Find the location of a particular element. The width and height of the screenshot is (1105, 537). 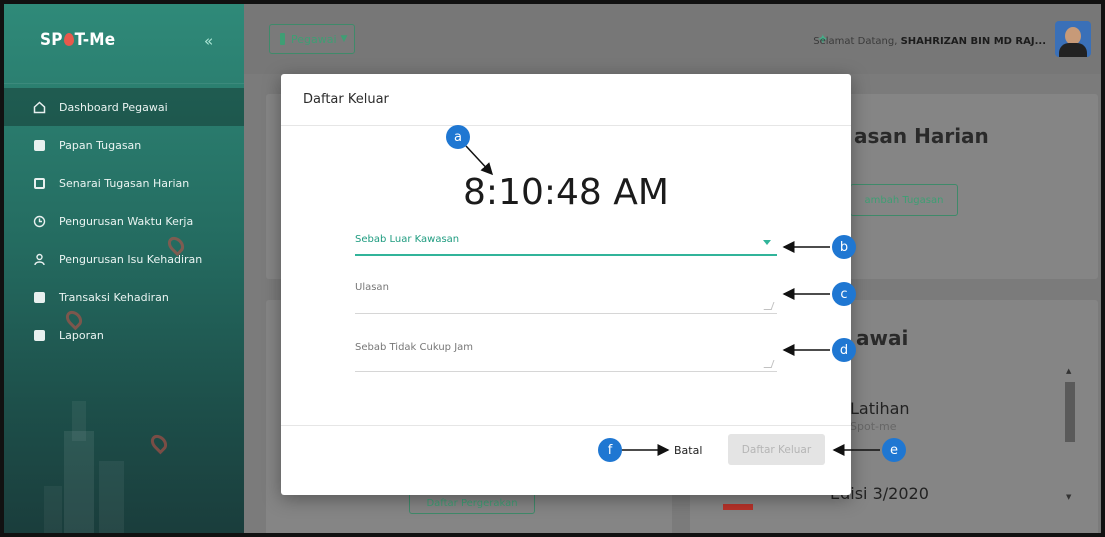

annotation-marker-f: f is located at coordinates (610, 450).